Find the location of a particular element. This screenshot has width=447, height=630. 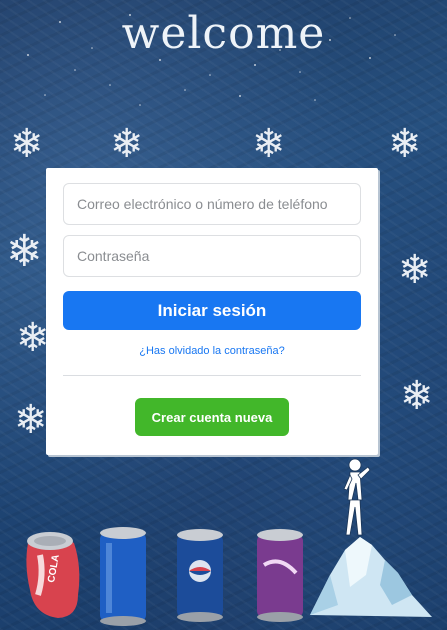

blue-pepsi-can is located at coordinates (200, 575).